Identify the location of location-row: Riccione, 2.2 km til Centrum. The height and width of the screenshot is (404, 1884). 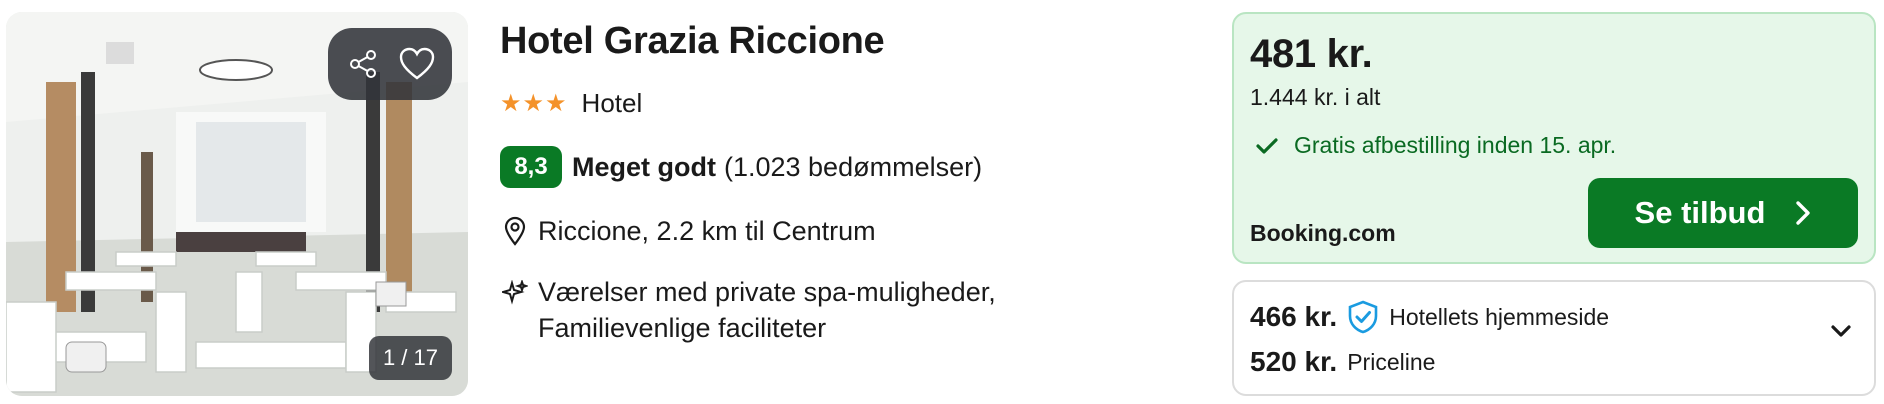
(850, 231).